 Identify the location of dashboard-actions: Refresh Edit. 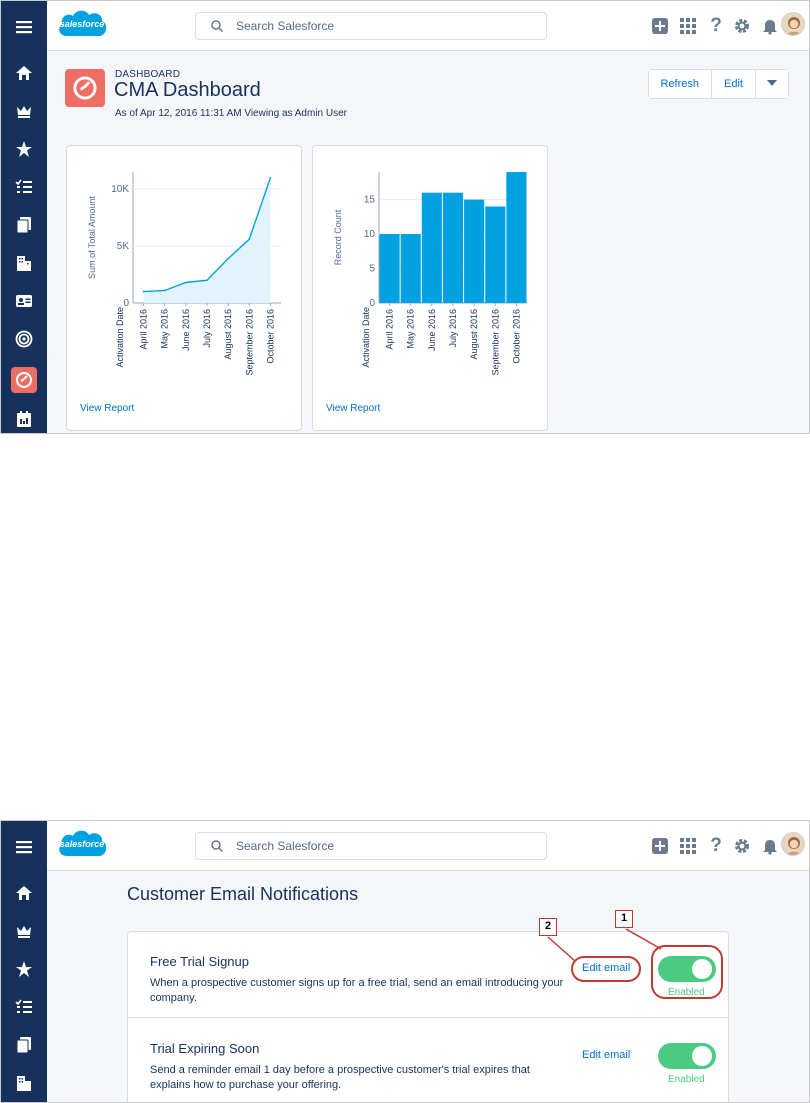
(718, 84).